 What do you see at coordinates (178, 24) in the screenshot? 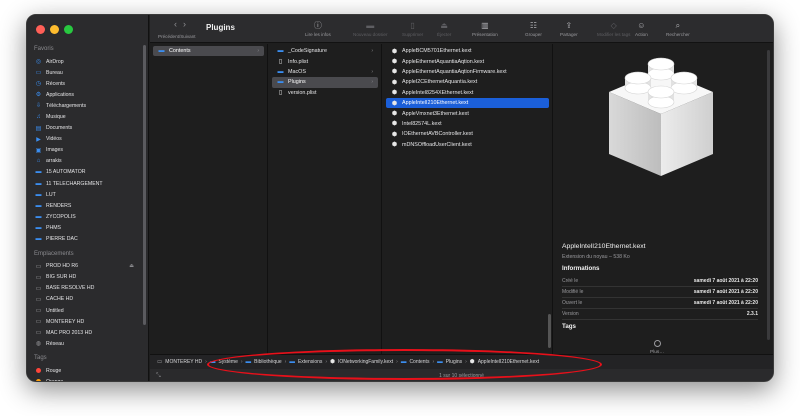
I see `back-arrow-icon: ‹` at bounding box center [178, 24].